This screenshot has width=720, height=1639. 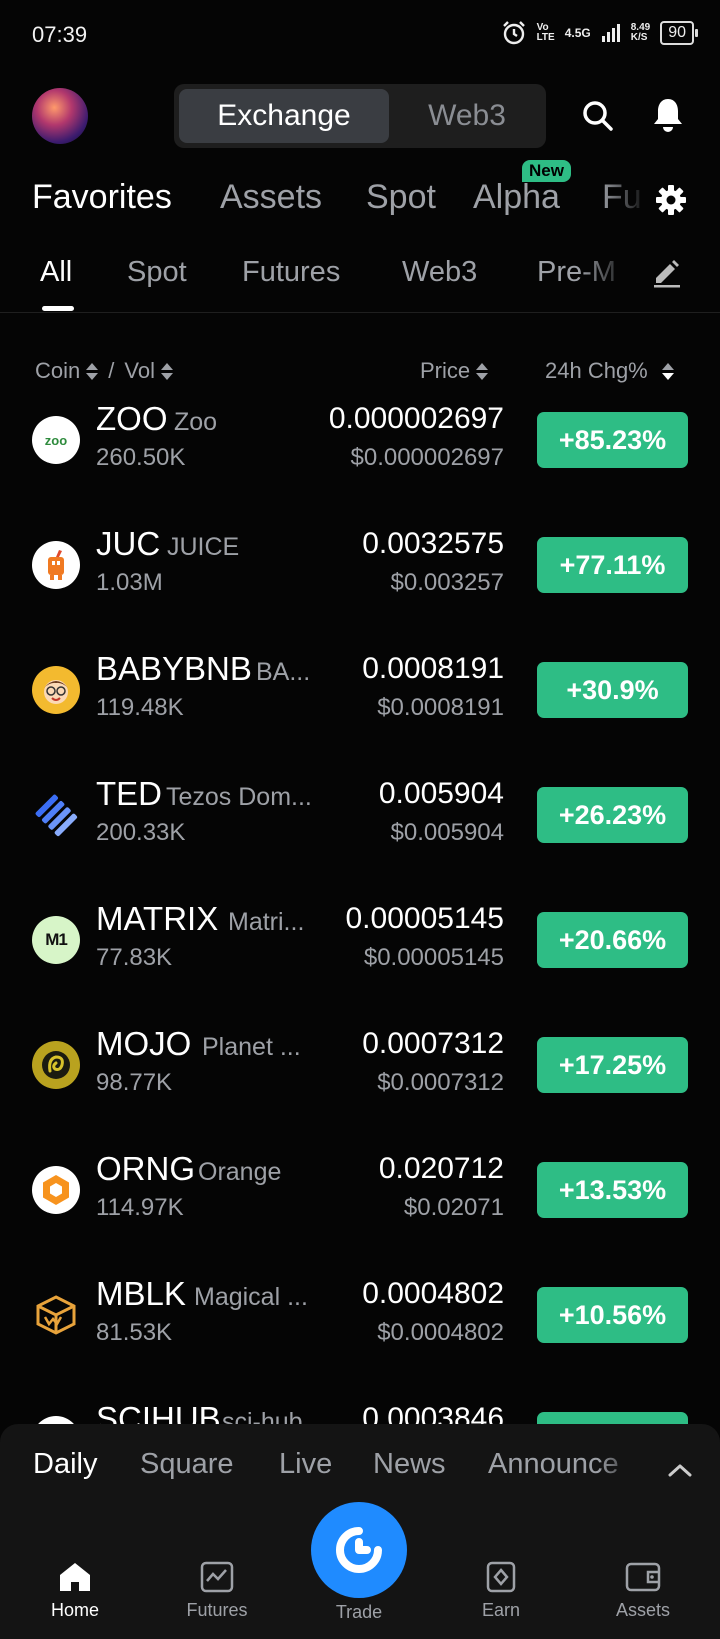 I want to click on signal-icon, so click(x=610, y=33).